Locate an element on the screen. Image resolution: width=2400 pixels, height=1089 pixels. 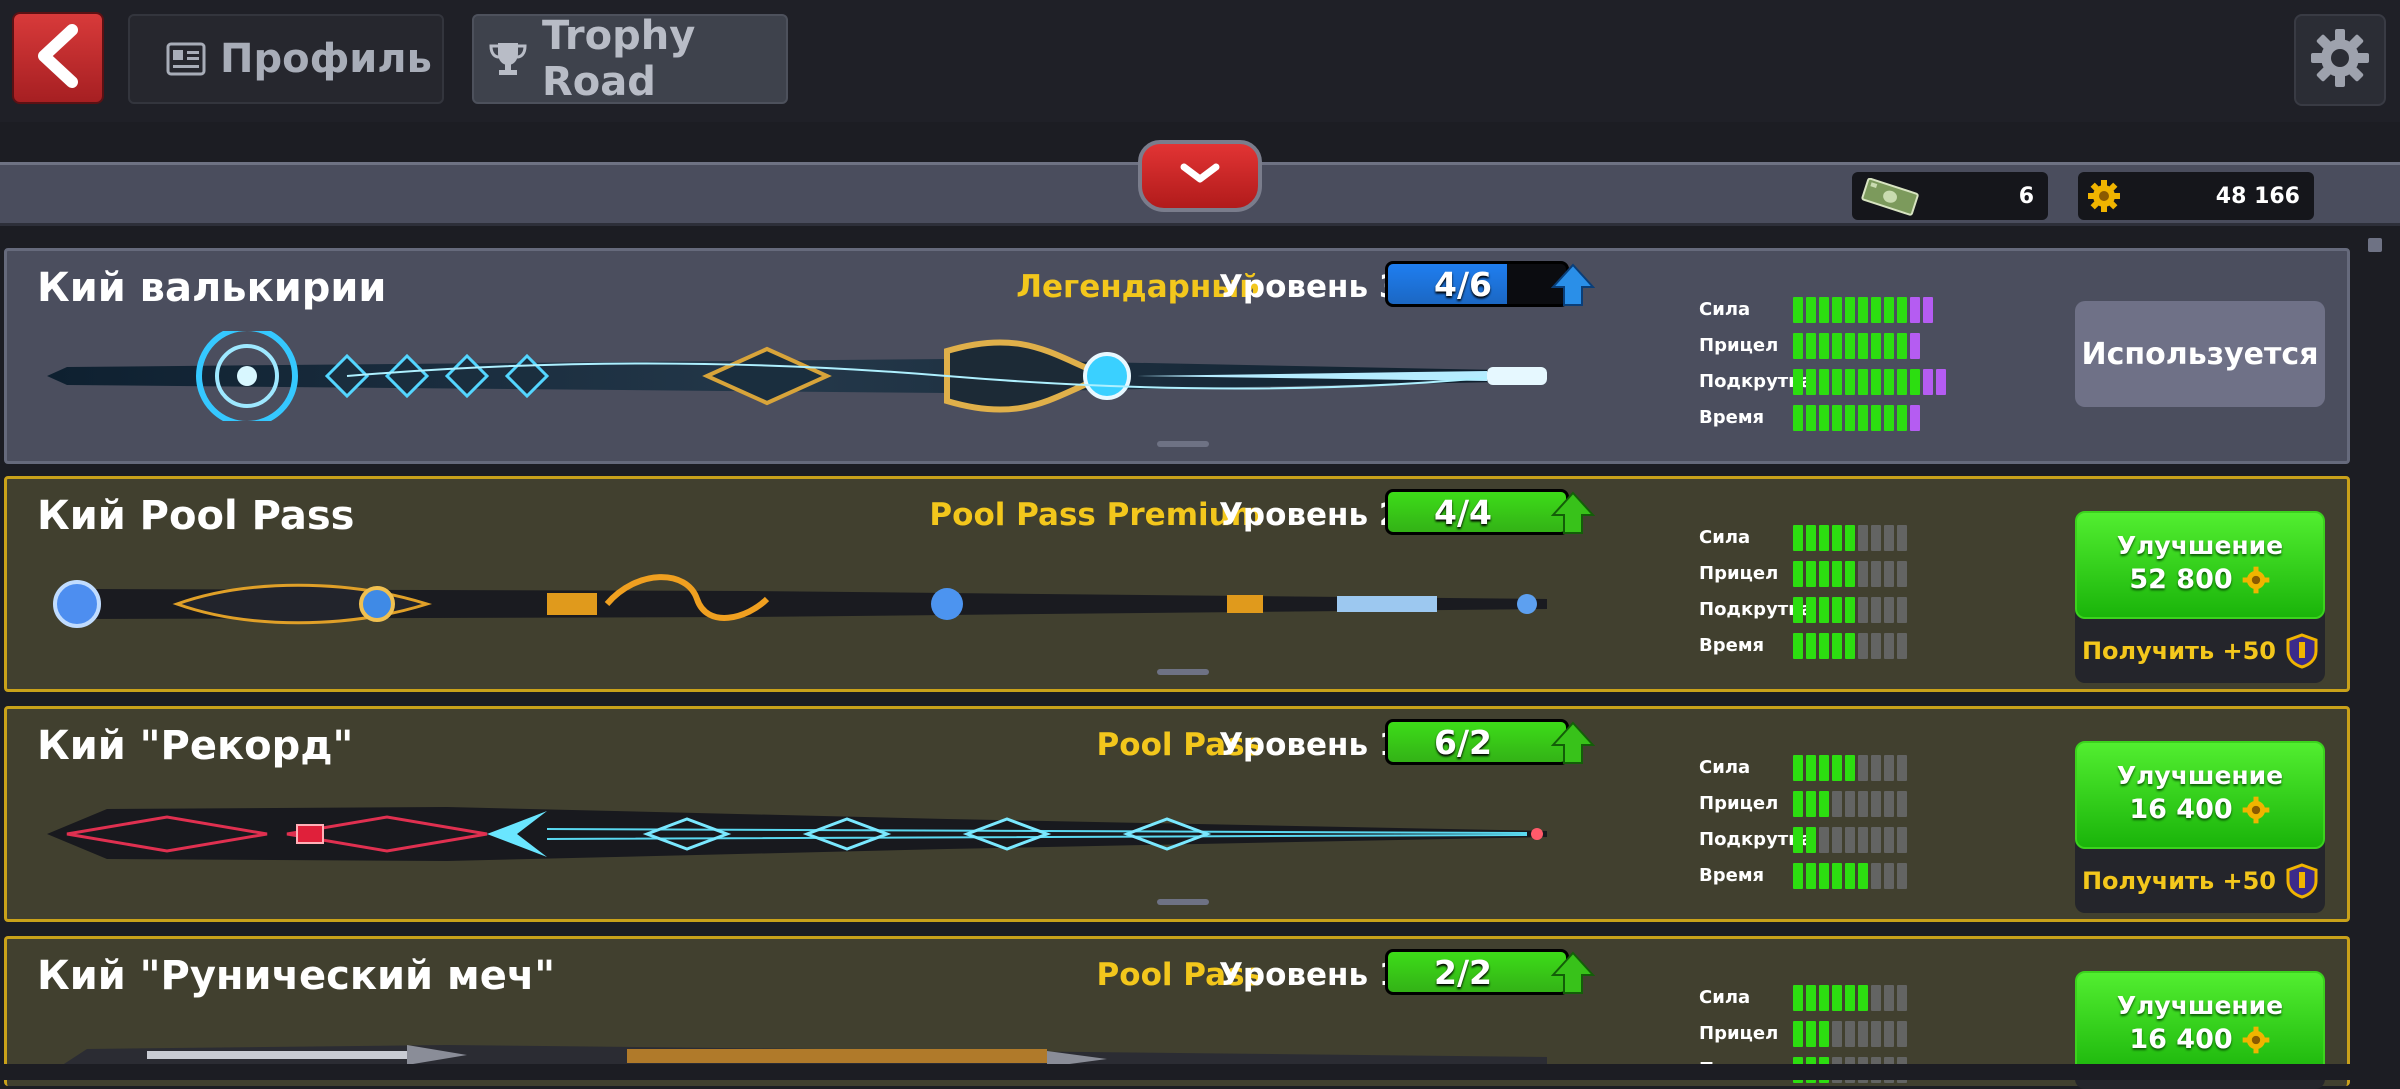
cue-name: Кий валькирии is located at coordinates (212, 288).